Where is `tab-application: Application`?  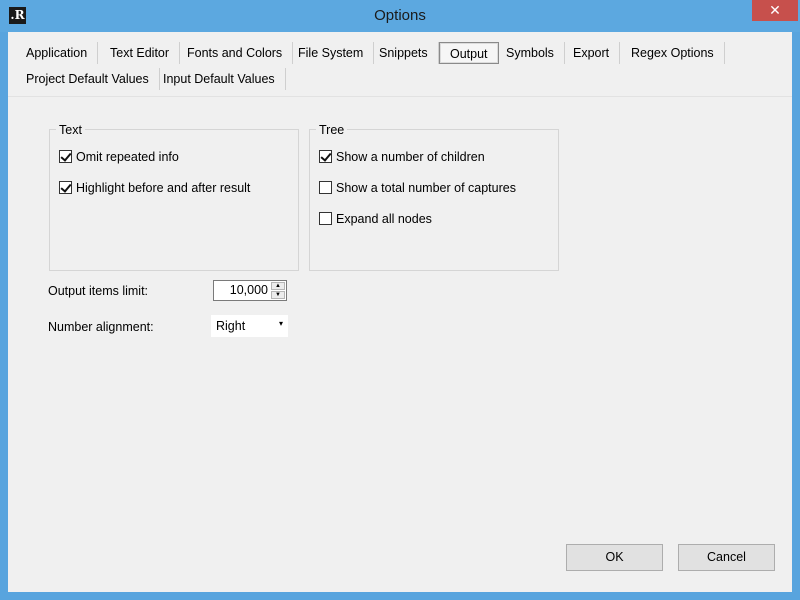 tab-application: Application is located at coordinates (57, 53).